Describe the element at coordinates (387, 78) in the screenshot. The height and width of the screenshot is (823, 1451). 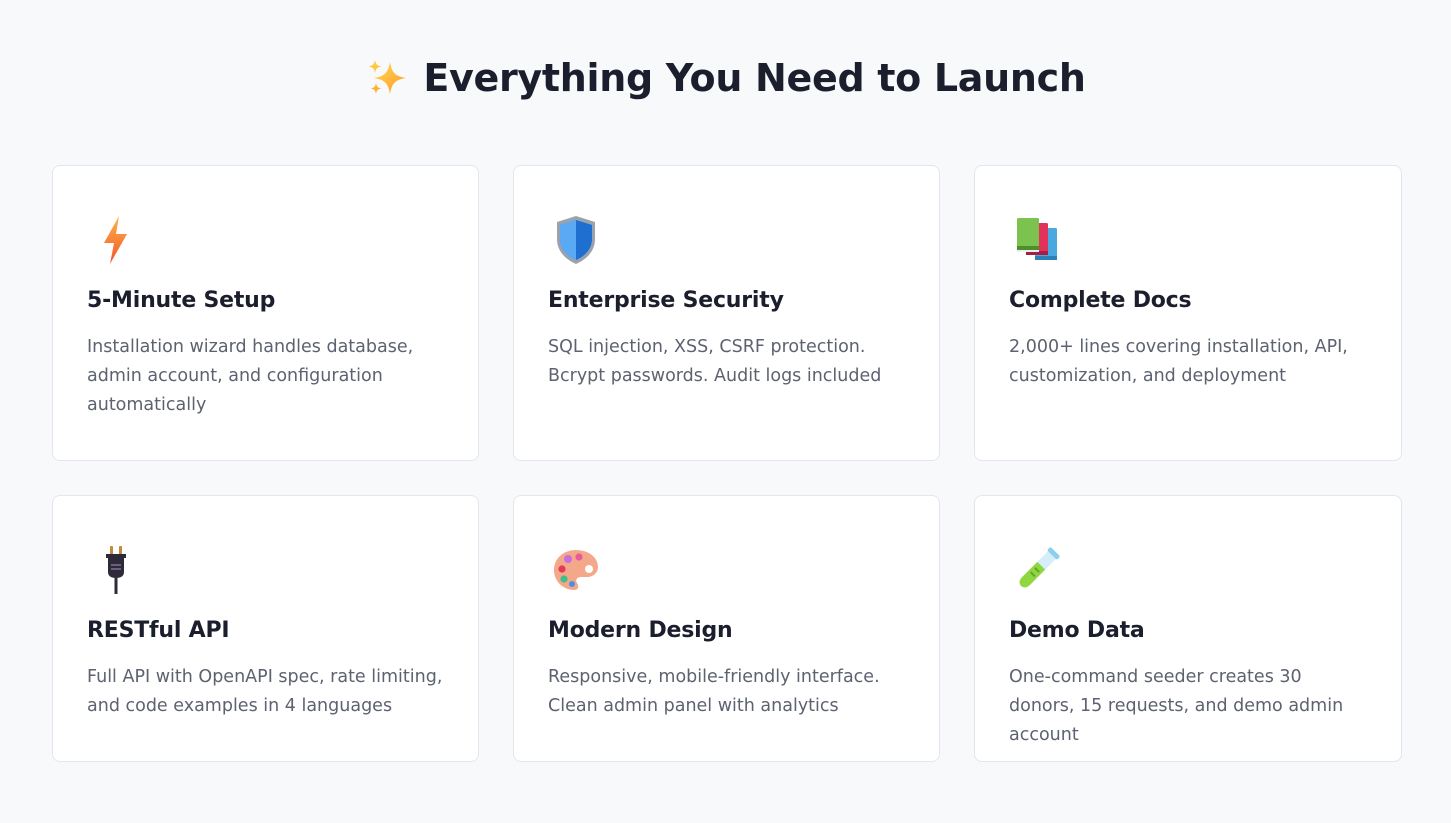
I see `sparkles-icon` at that location.